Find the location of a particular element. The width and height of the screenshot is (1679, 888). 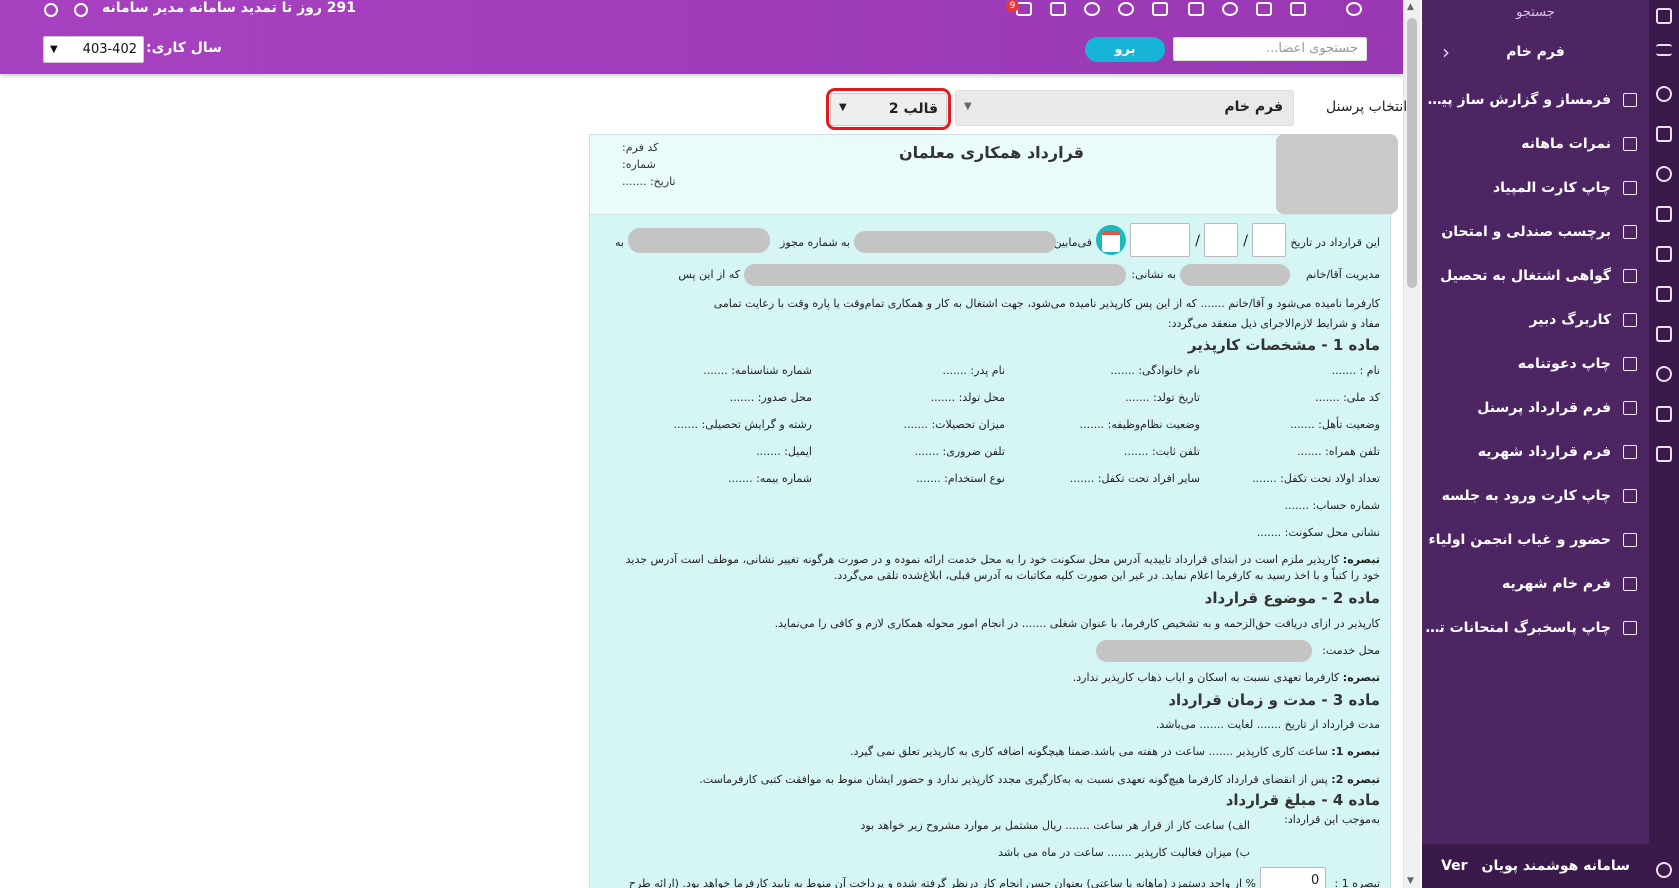

date-month-input is located at coordinates (1221, 240).